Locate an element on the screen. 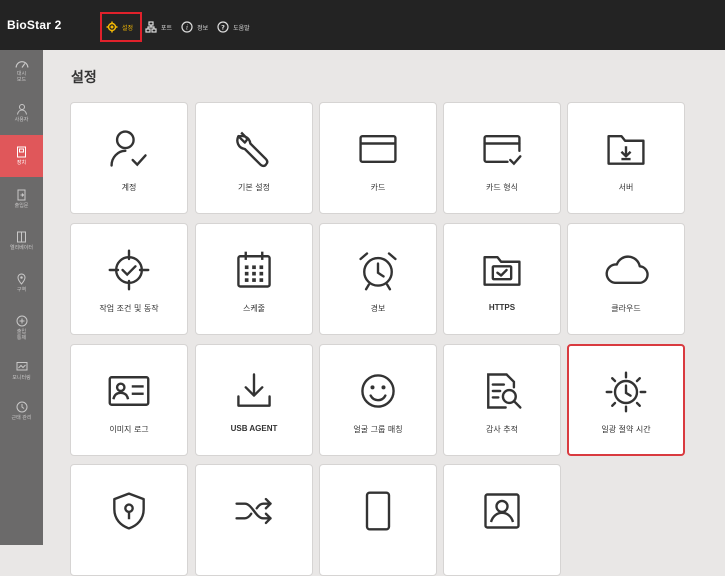 The width and height of the screenshot is (725, 576). sidebar-item-label: 대시 보드 is located at coordinates (21, 77).